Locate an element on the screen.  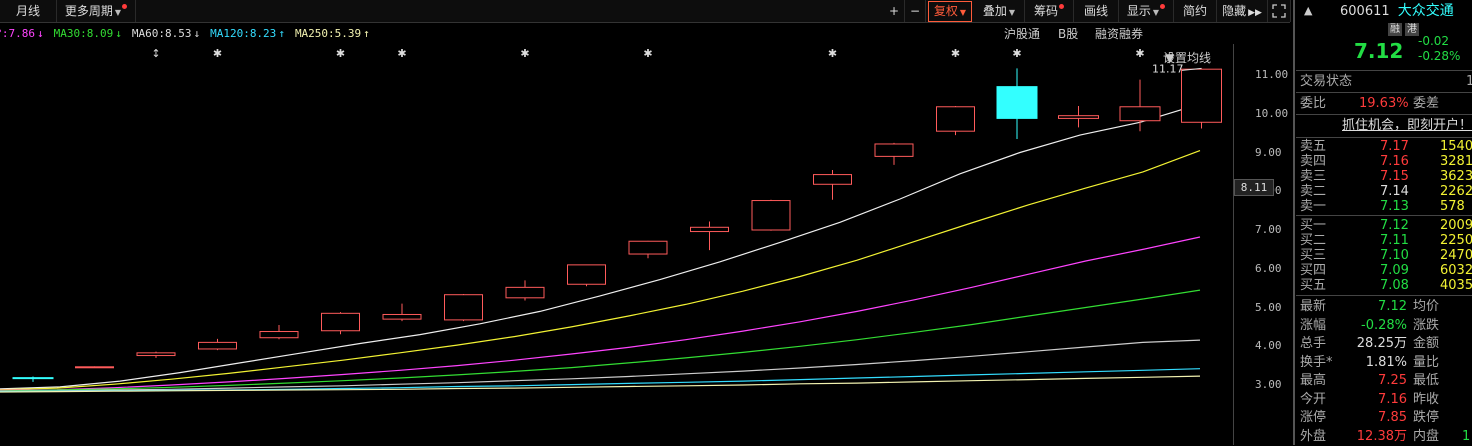
overlay-label: 叠加 is located at coordinates (994, 11).